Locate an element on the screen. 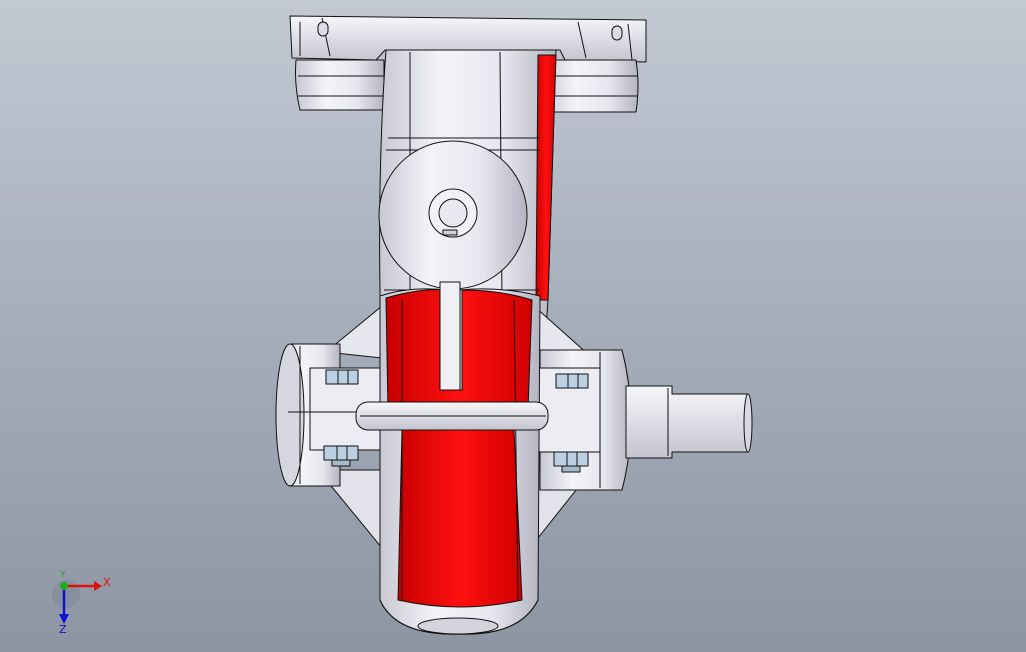 The width and height of the screenshot is (1026, 652). output-shaft is located at coordinates (689, 422).